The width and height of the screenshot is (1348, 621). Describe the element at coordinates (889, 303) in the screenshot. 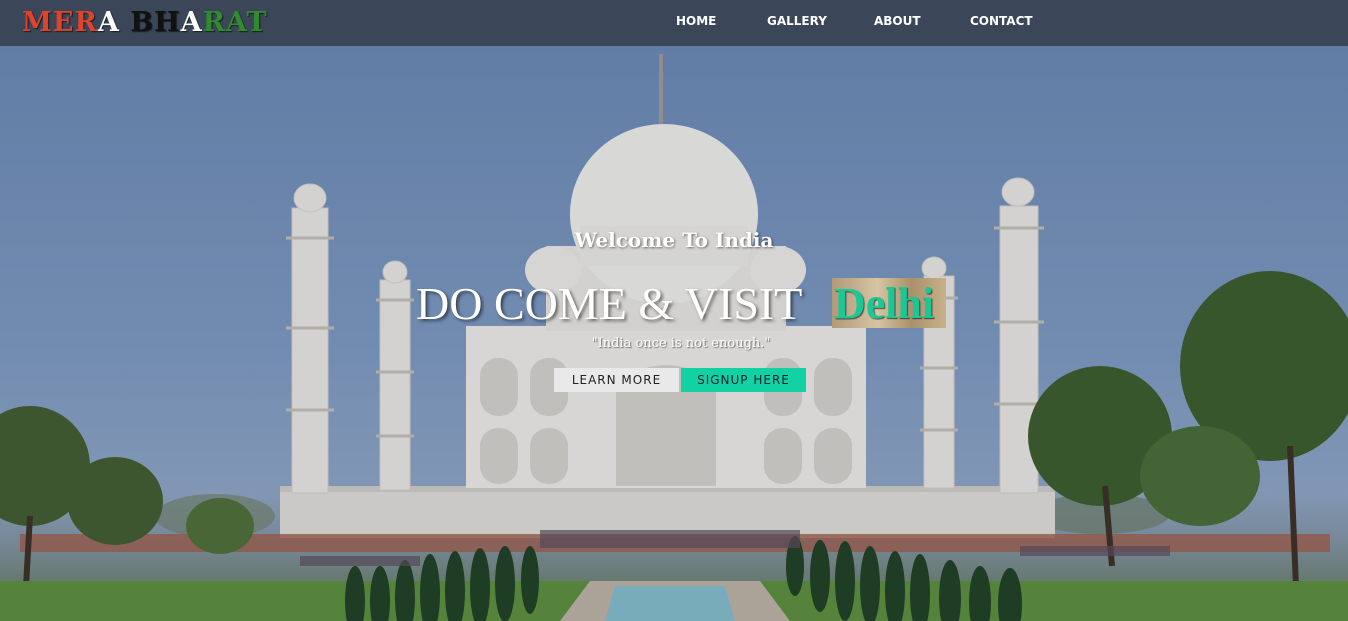

I see `hero-city-name: Delhi` at that location.